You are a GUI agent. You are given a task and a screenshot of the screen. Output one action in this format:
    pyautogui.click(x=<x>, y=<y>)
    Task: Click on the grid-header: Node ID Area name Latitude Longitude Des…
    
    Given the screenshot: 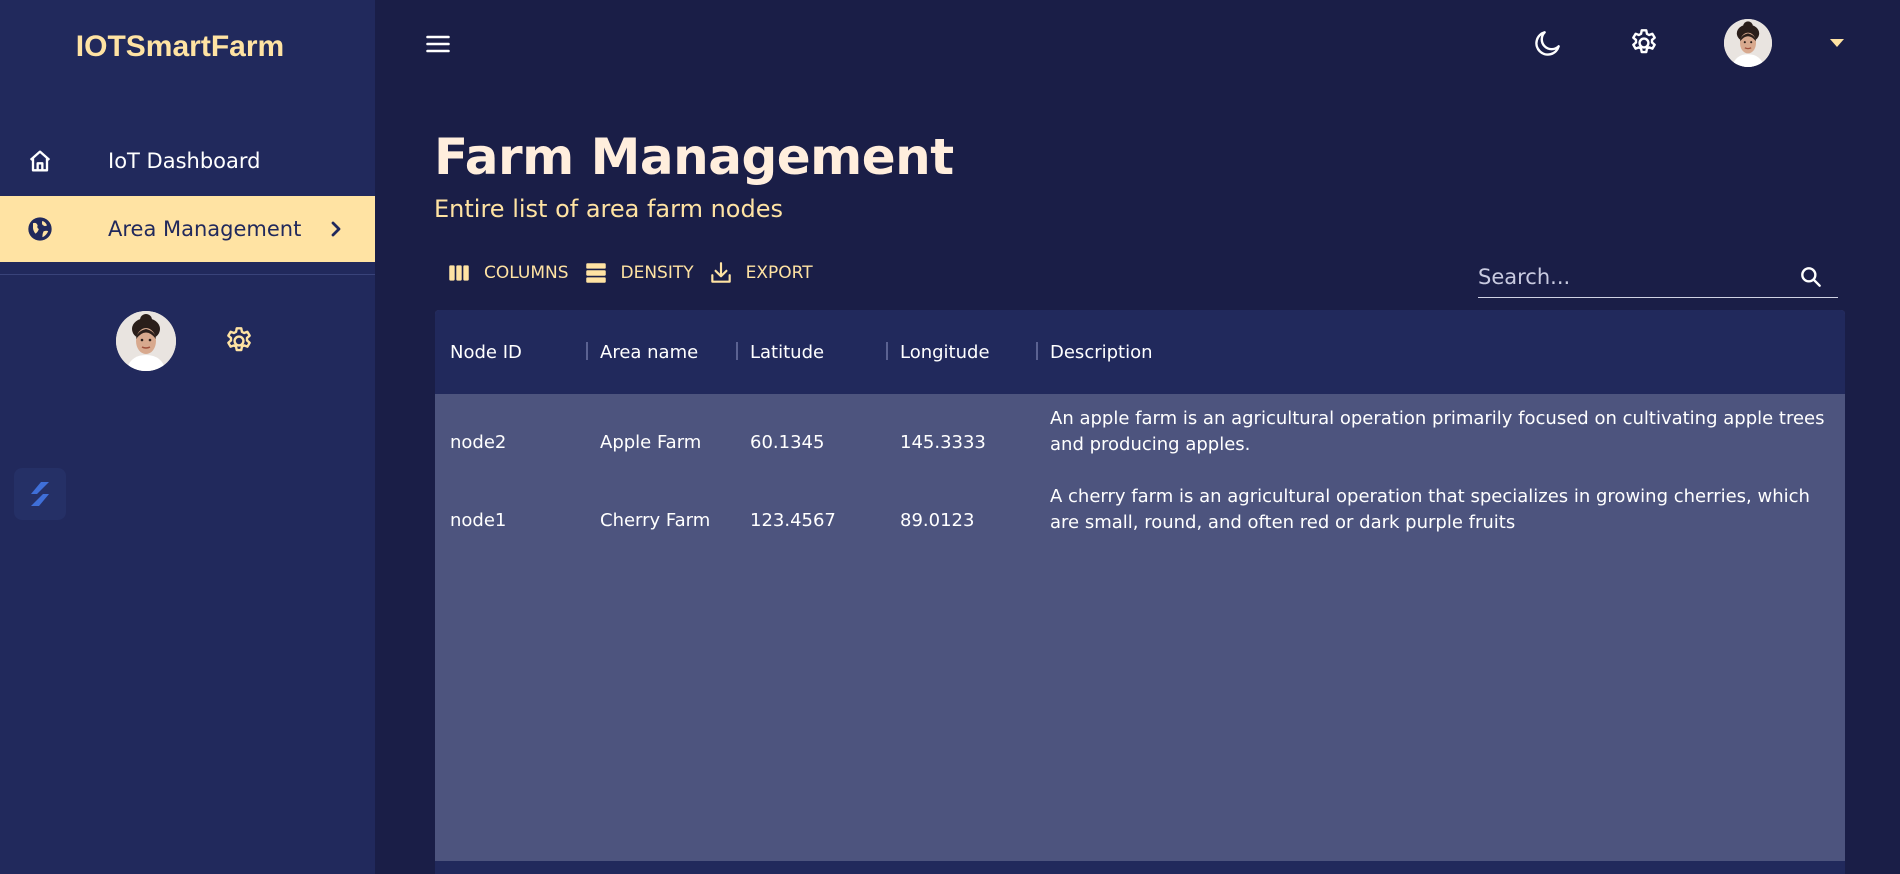 What is the action you would take?
    pyautogui.click(x=1140, y=352)
    